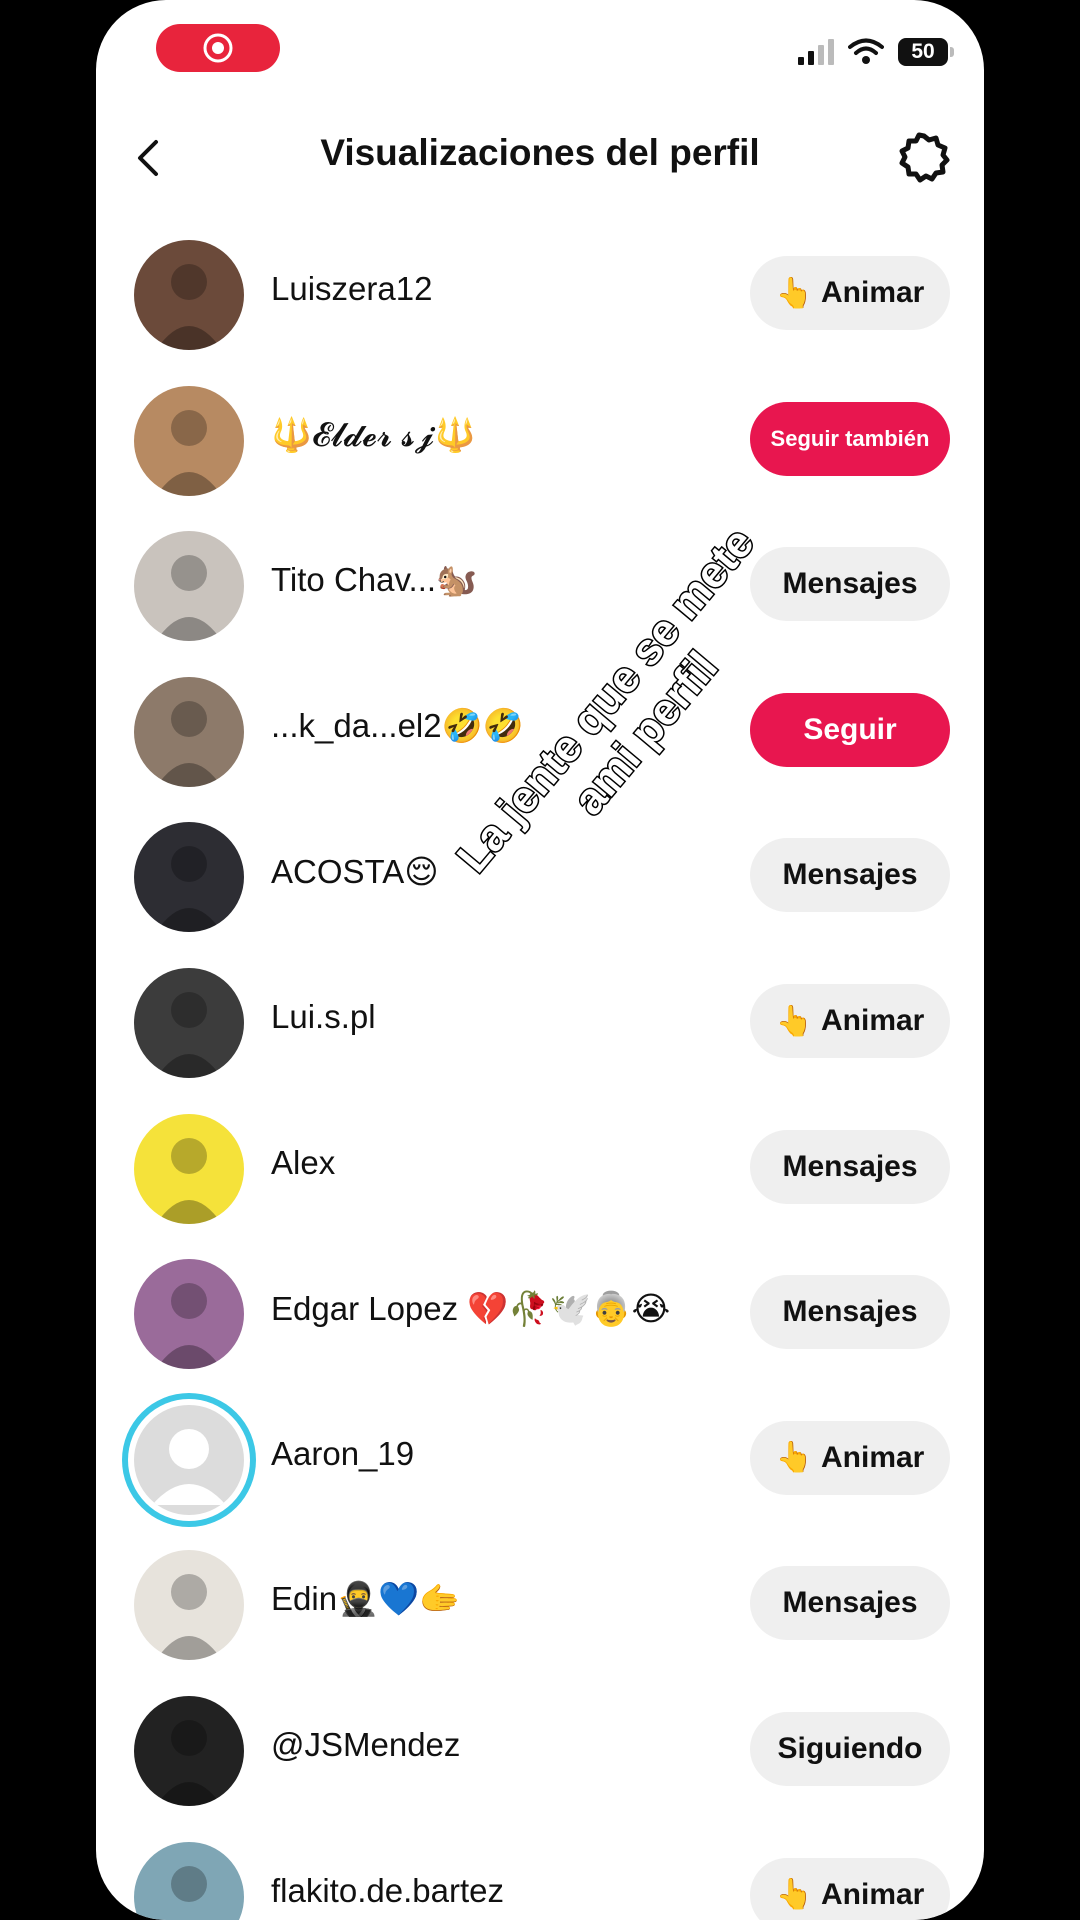 The image size is (1080, 1920). What do you see at coordinates (351, 289) in the screenshot?
I see `username: Luiszera12` at bounding box center [351, 289].